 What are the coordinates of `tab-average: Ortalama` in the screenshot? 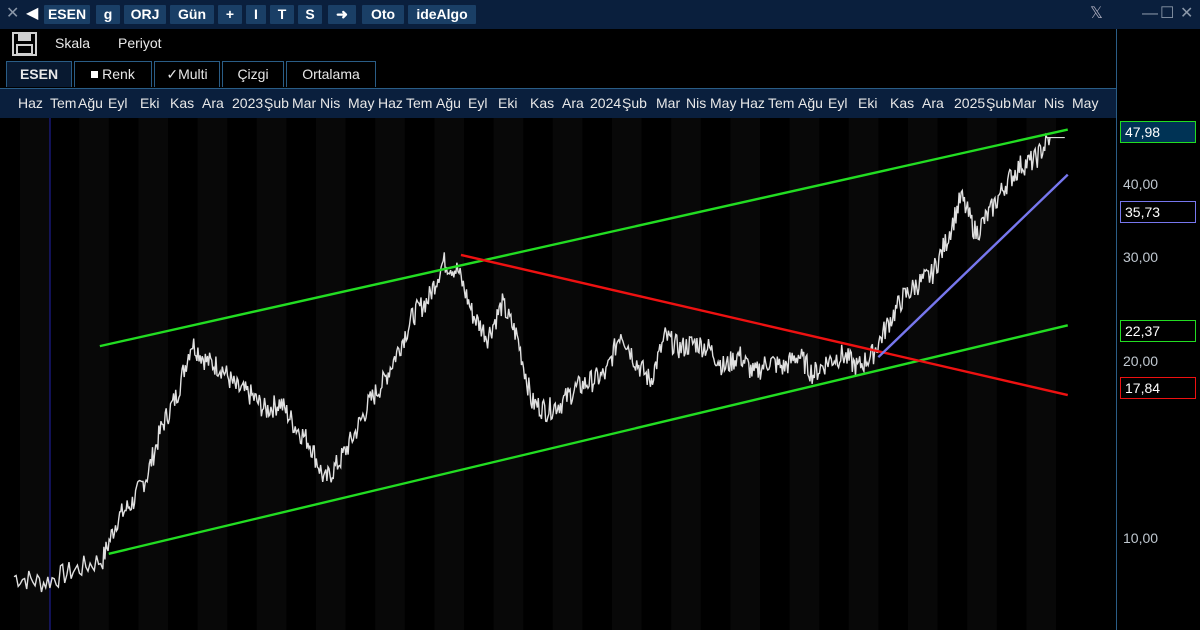 It's located at (331, 74).